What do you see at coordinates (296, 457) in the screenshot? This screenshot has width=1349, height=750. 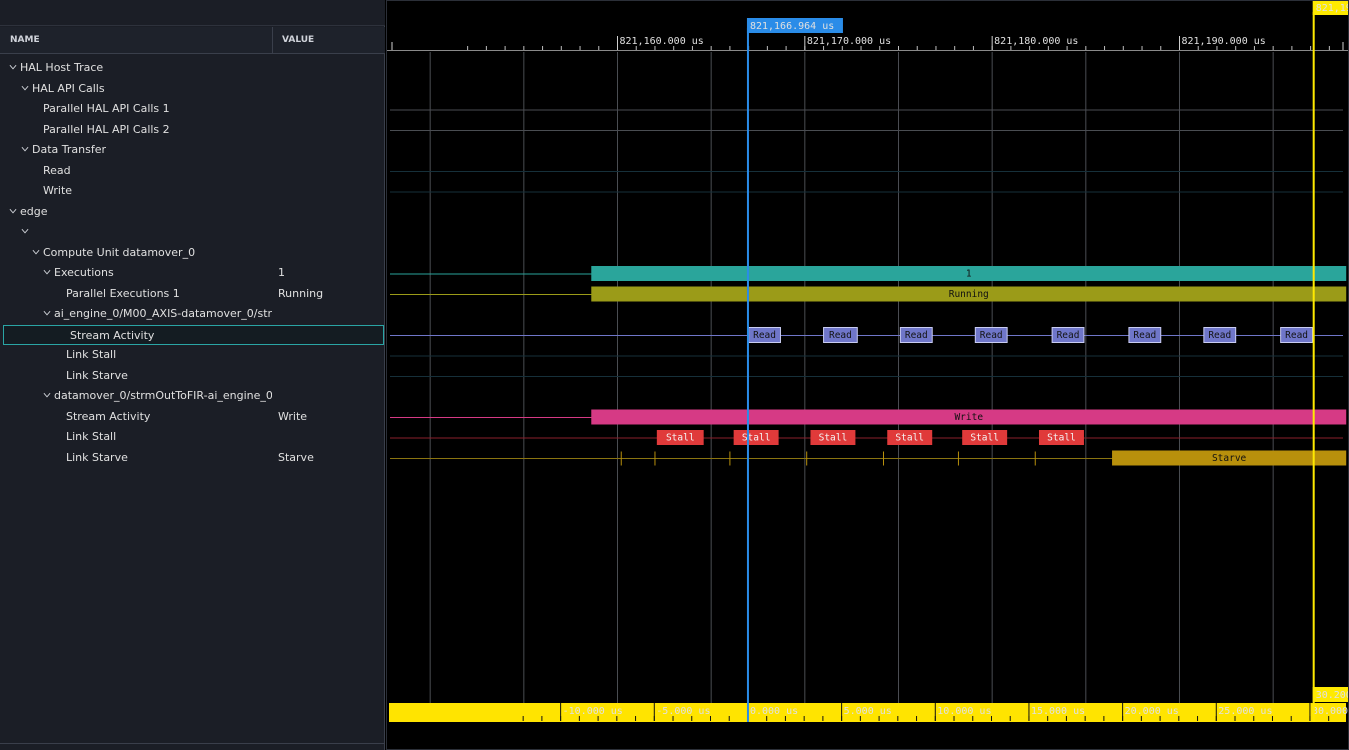 I see `tree-row-value: Starve` at bounding box center [296, 457].